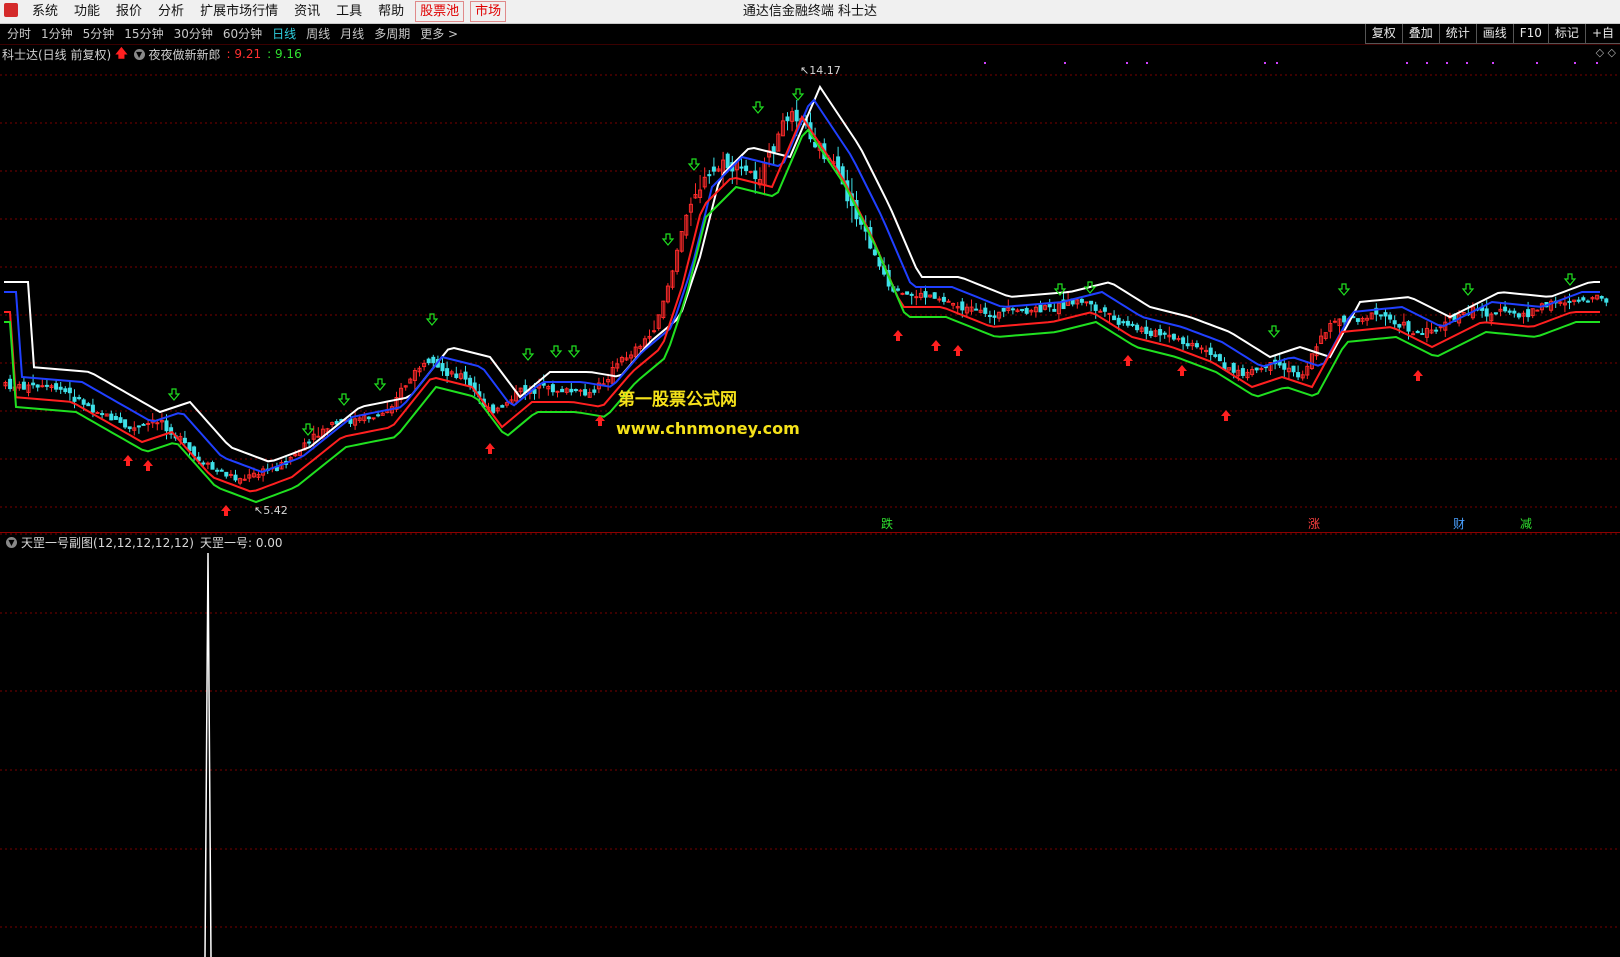 This screenshot has height=957, width=1620. I want to click on sub-indicator-title: 天罡一号副图(12,12,12,12,12), so click(107, 543).